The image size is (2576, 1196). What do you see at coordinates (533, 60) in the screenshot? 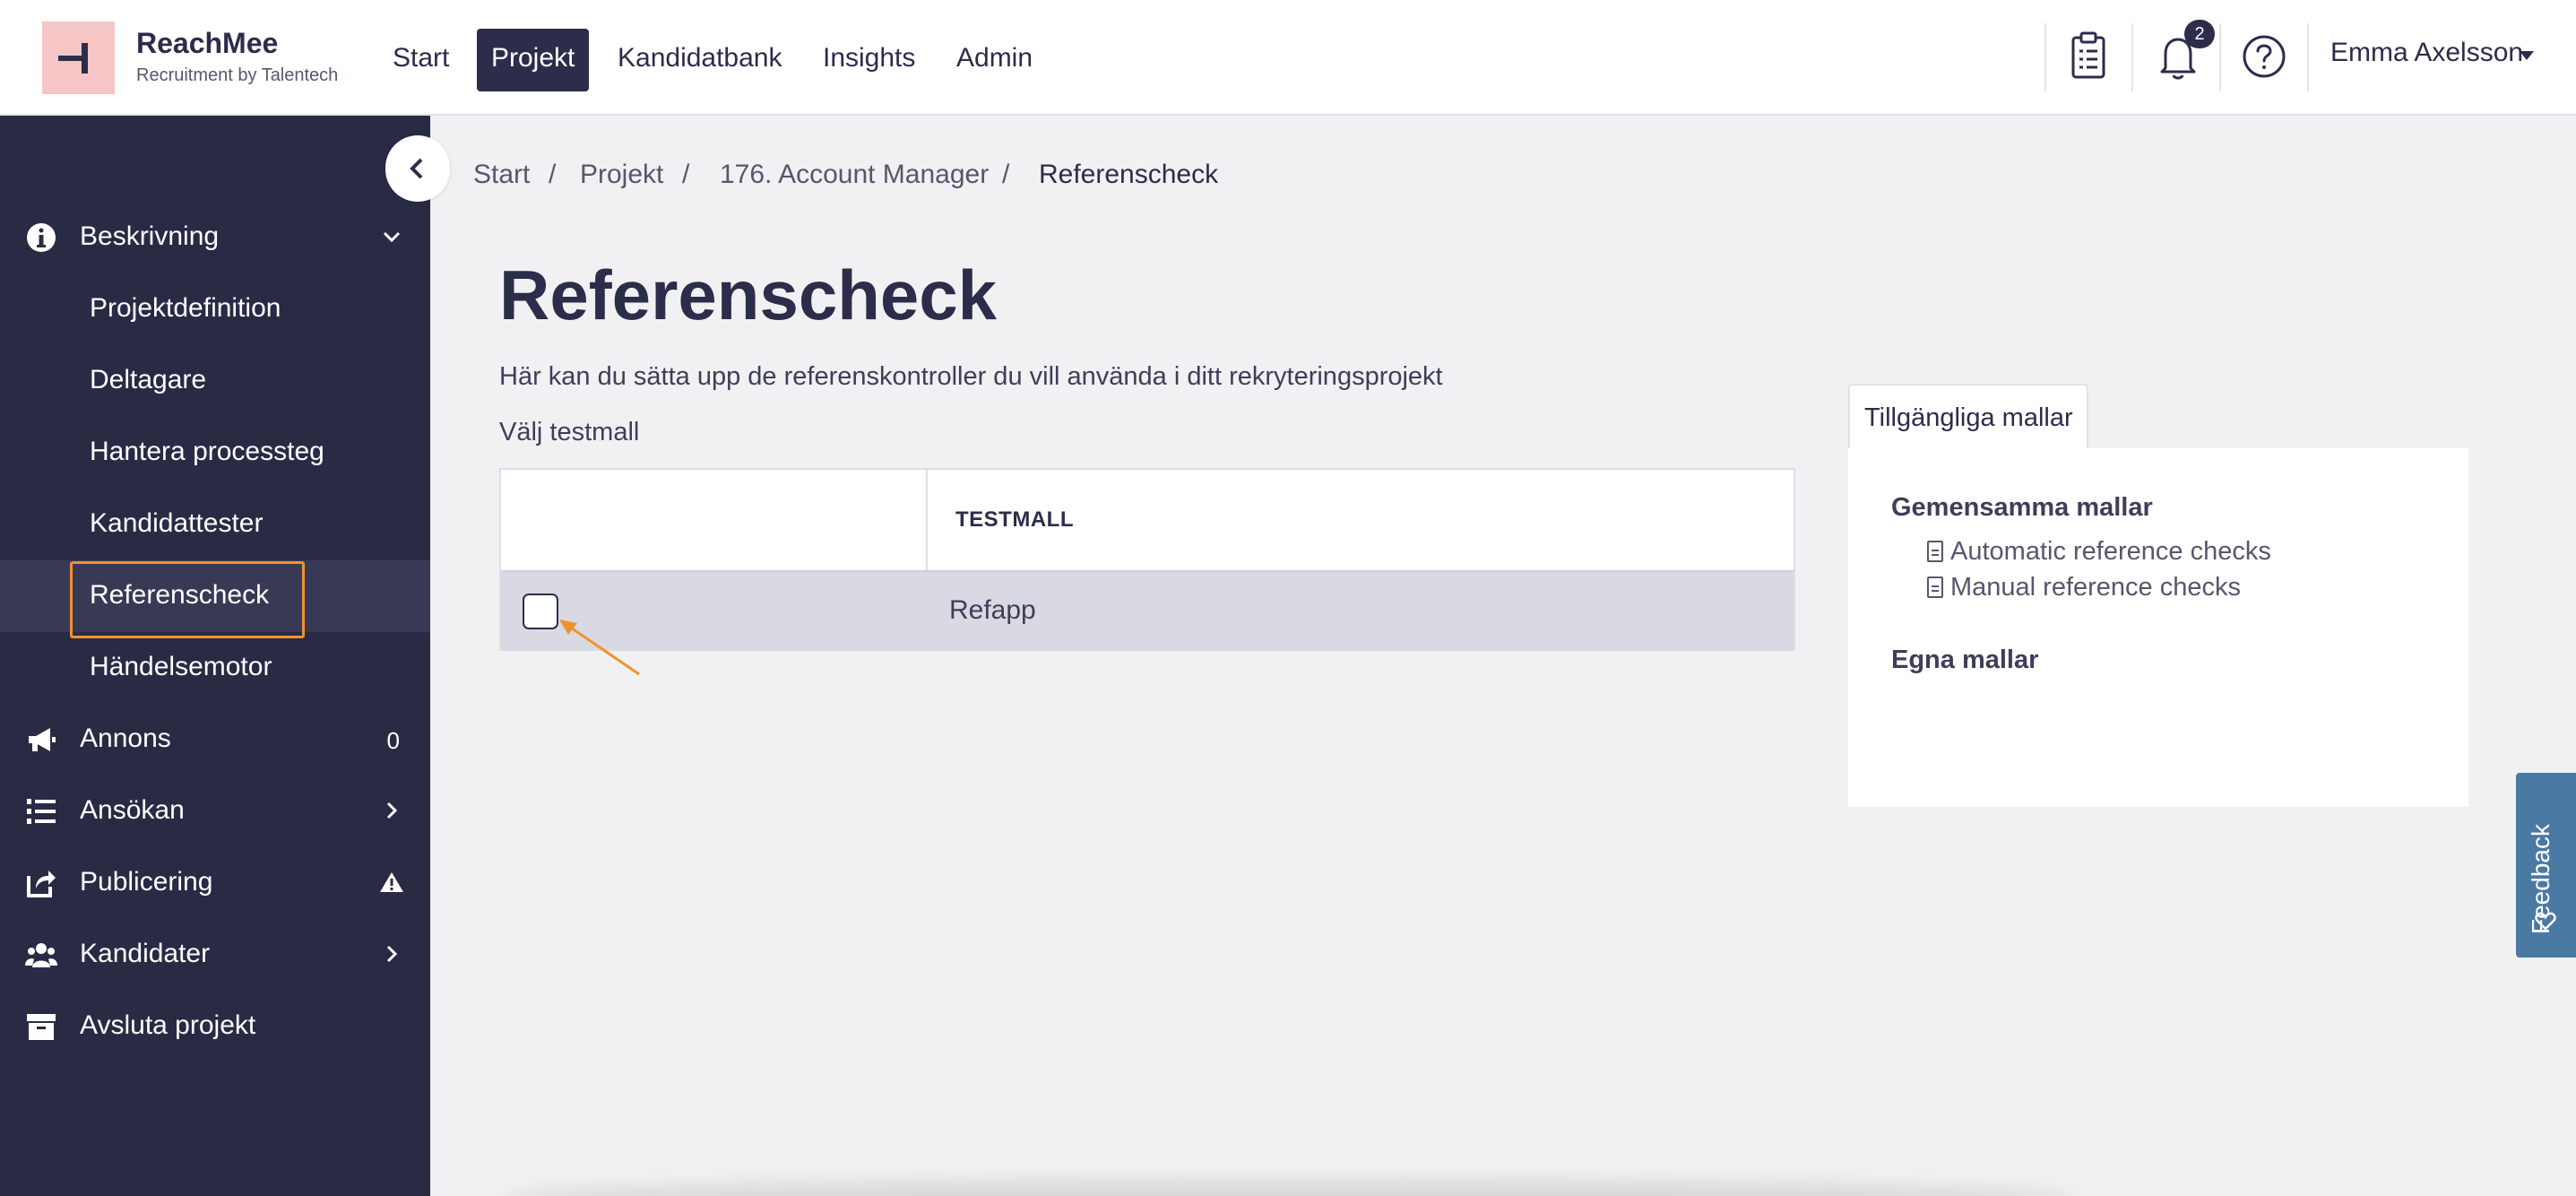
I see `nav-projekt: Projekt` at bounding box center [533, 60].